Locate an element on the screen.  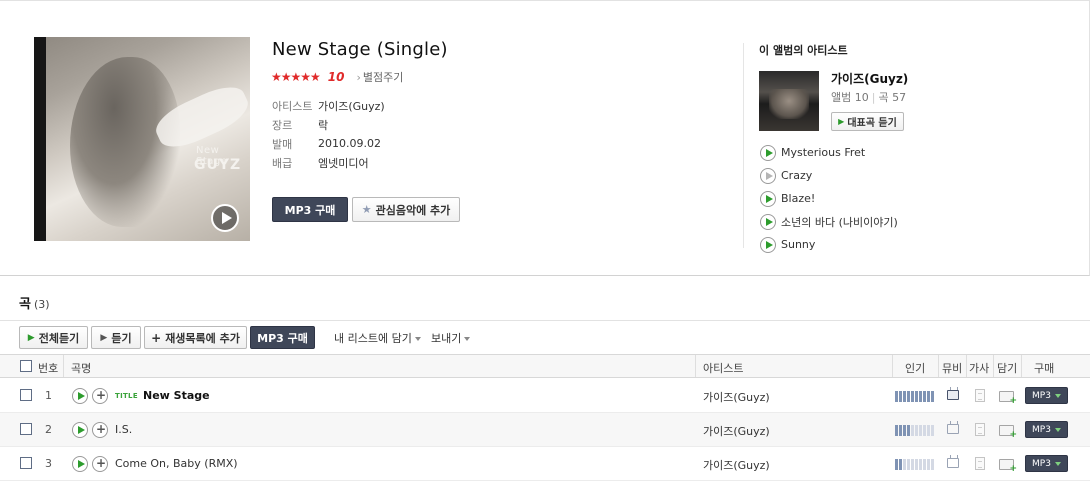
artist-song-item: Blaze! is located at coordinates (829, 198).